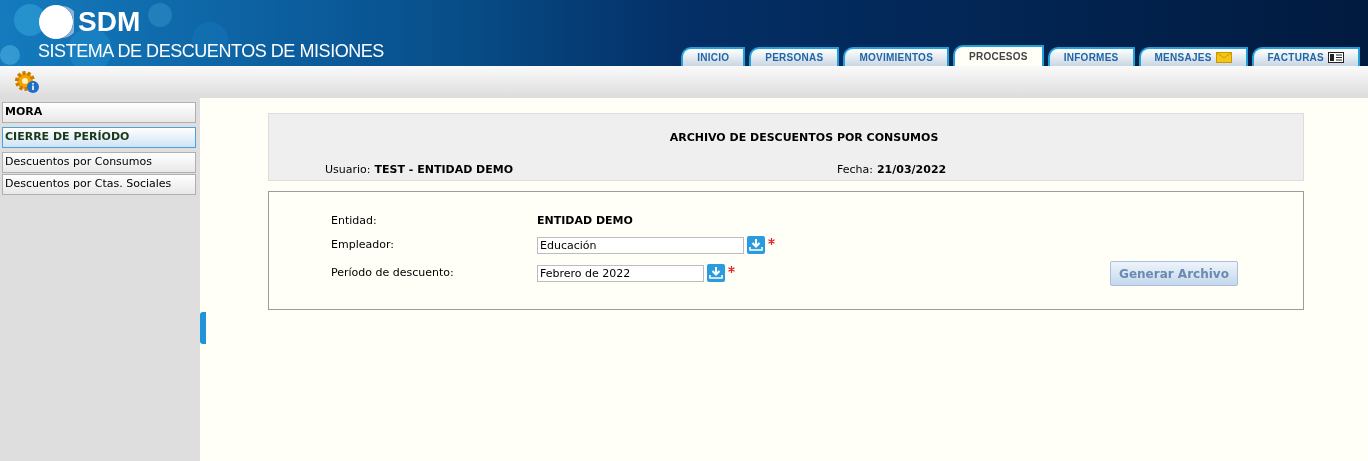  What do you see at coordinates (896, 56) in the screenshot?
I see `nav-tab: MOVIMIENTOS` at bounding box center [896, 56].